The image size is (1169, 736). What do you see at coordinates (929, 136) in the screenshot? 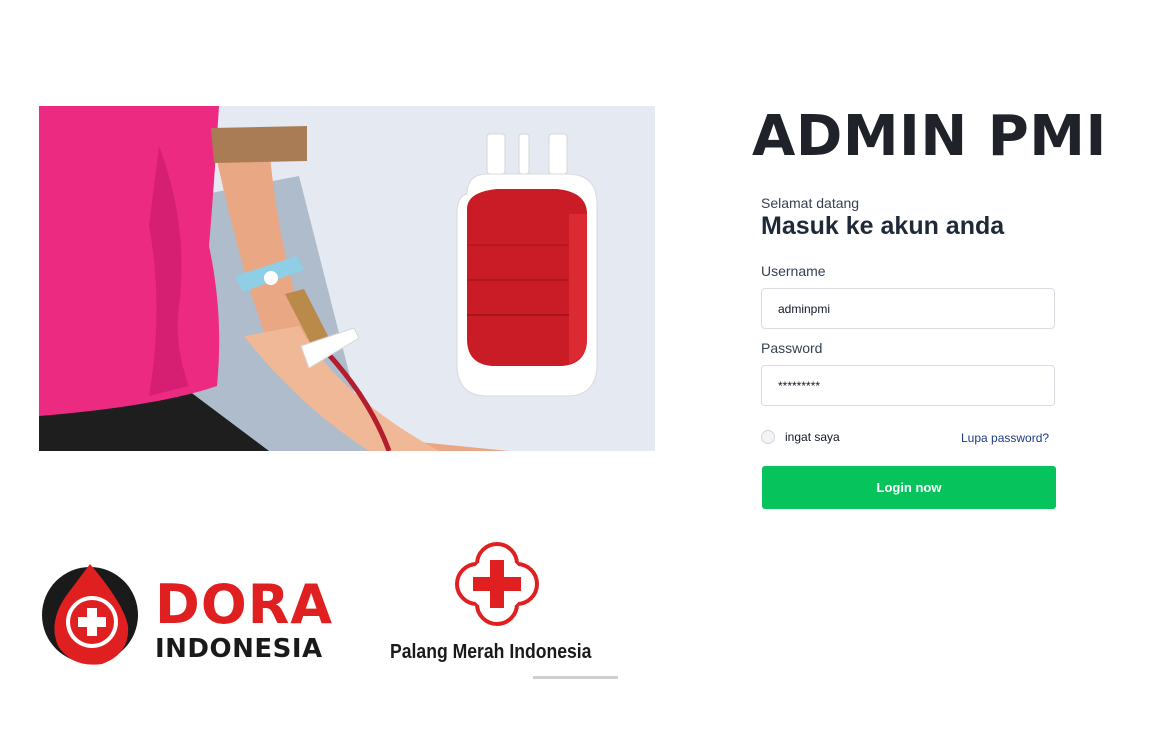
I see `page-title: ADMIN PMI` at bounding box center [929, 136].